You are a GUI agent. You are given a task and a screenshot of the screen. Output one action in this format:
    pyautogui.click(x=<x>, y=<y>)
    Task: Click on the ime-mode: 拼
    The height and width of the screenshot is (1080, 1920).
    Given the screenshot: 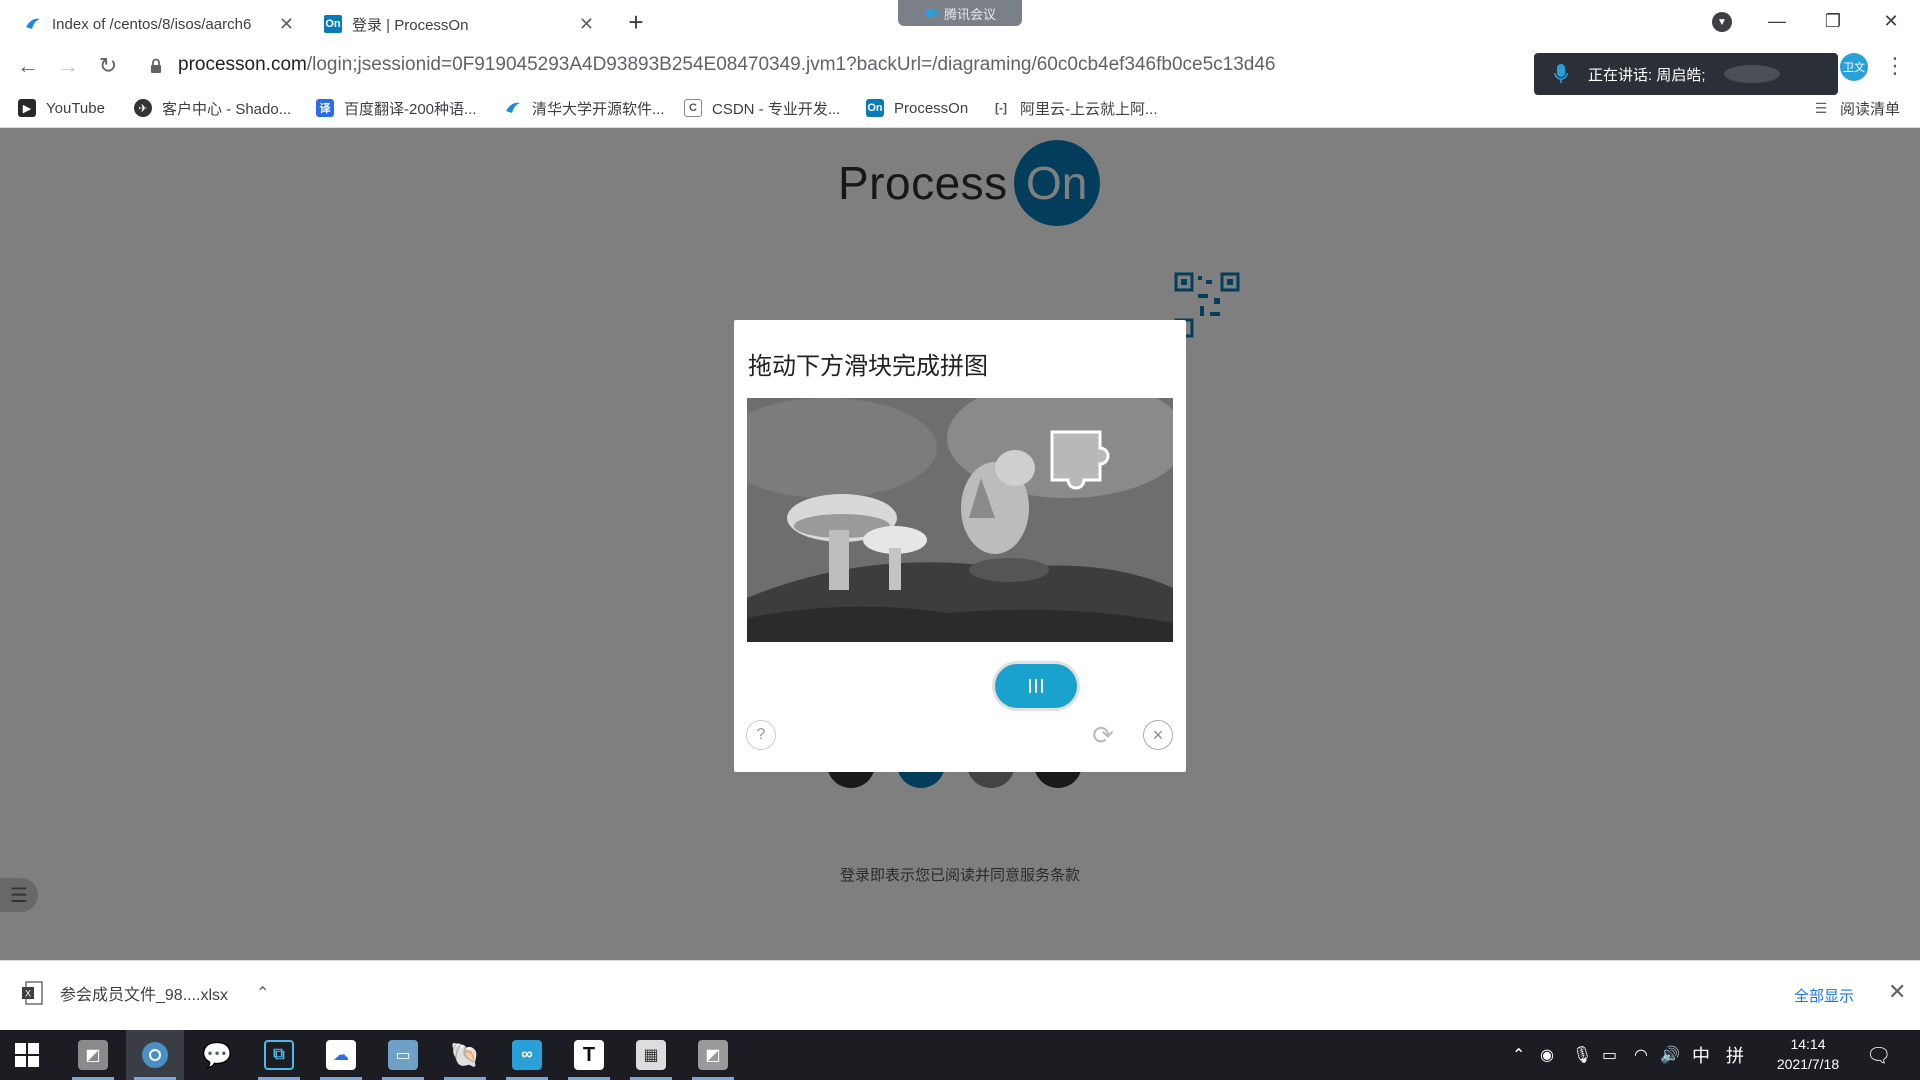 What is the action you would take?
    pyautogui.click(x=1735, y=1055)
    